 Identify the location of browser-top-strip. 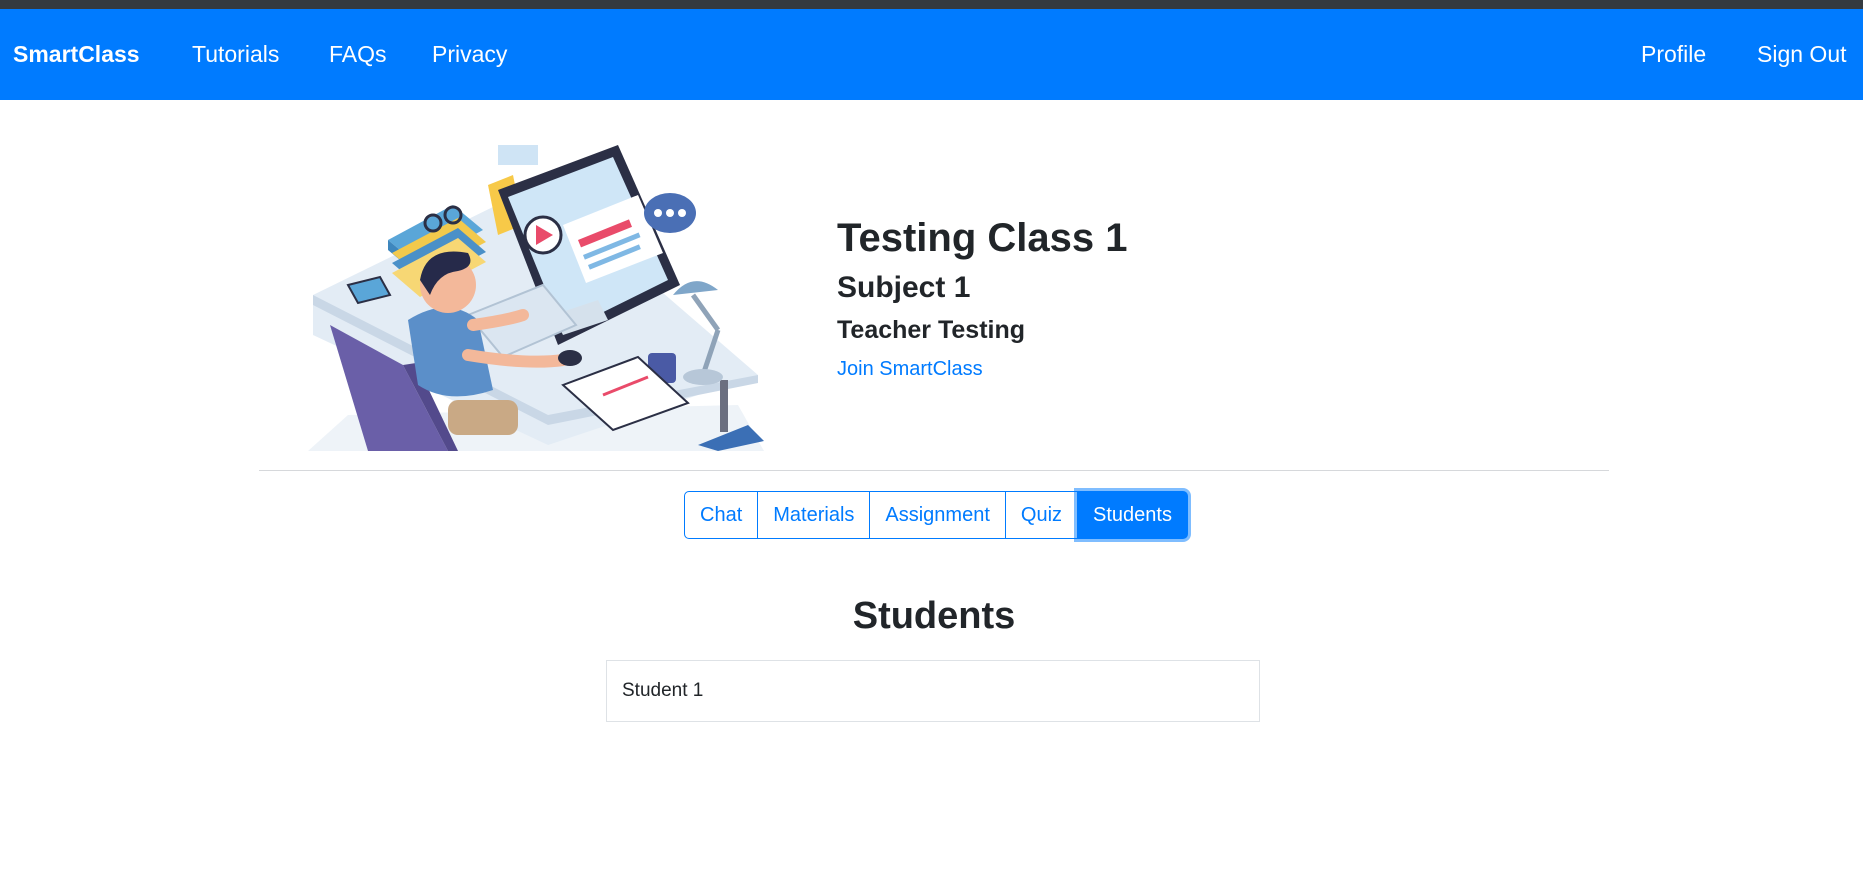
(931, 4).